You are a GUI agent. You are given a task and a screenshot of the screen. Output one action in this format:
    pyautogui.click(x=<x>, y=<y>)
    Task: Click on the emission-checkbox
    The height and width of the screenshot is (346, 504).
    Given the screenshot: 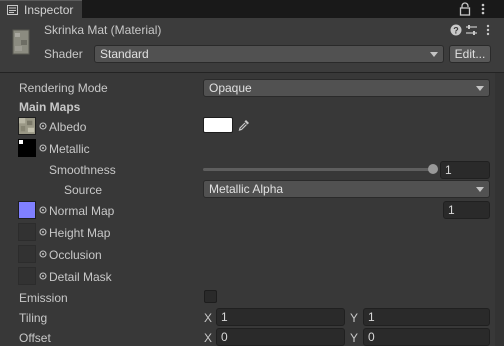 What is the action you would take?
    pyautogui.click(x=210, y=296)
    